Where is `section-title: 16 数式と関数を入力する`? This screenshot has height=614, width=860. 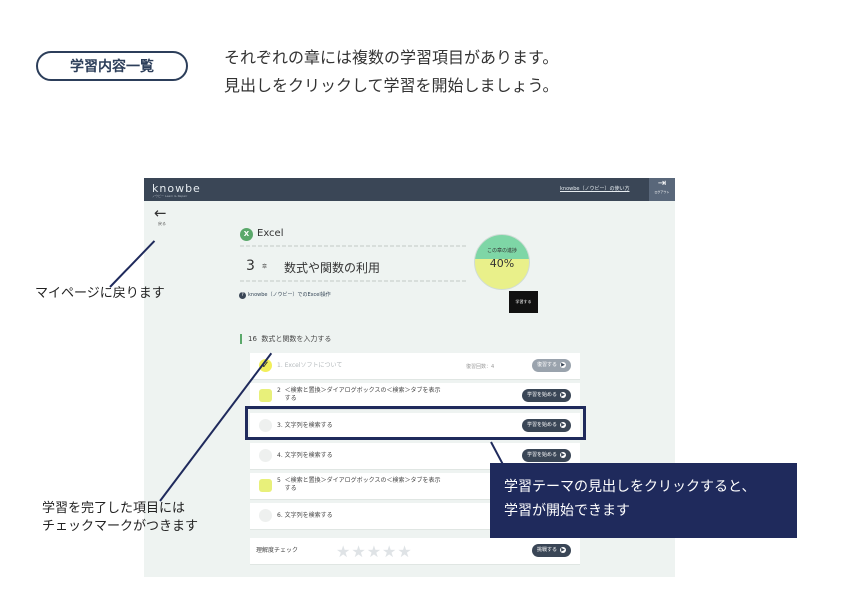 section-title: 16 数式と関数を入力する is located at coordinates (285, 339).